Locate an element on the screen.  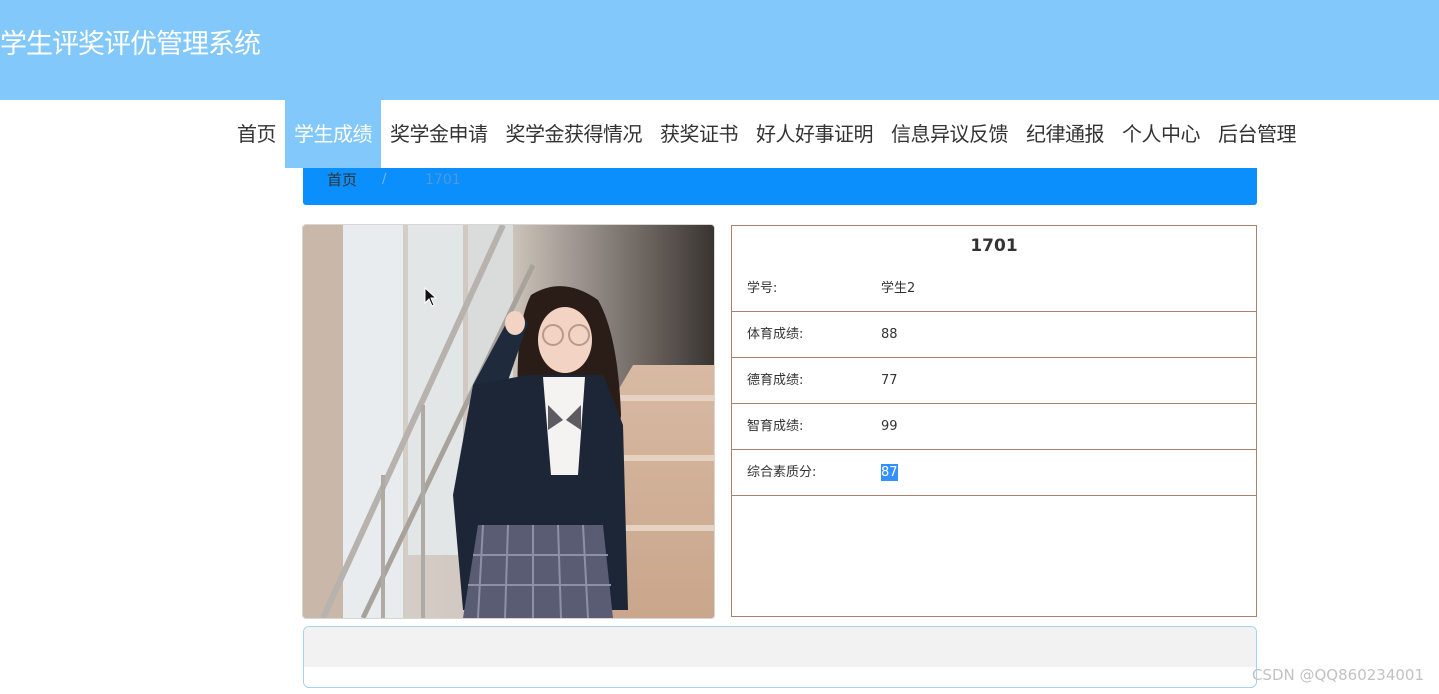
nav-item-award-certificates: 获奖证书 is located at coordinates (699, 134).